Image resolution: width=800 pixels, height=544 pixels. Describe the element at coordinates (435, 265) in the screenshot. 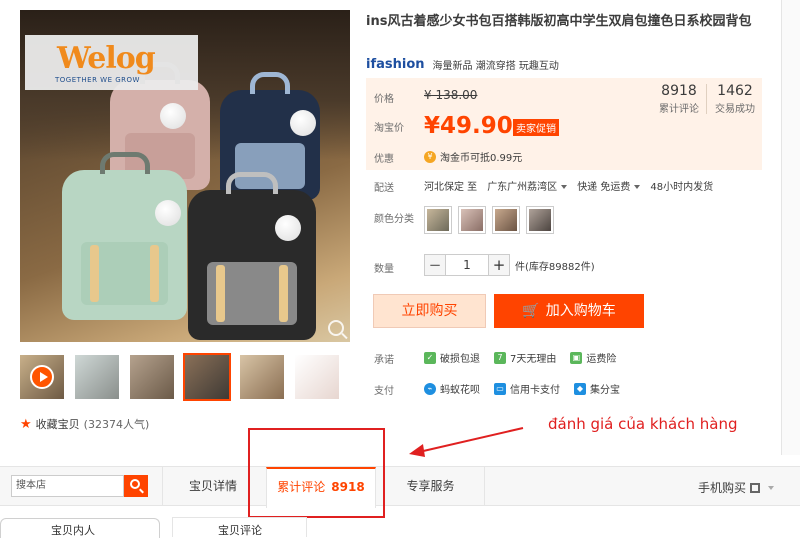

I see `decrement-button: −` at that location.